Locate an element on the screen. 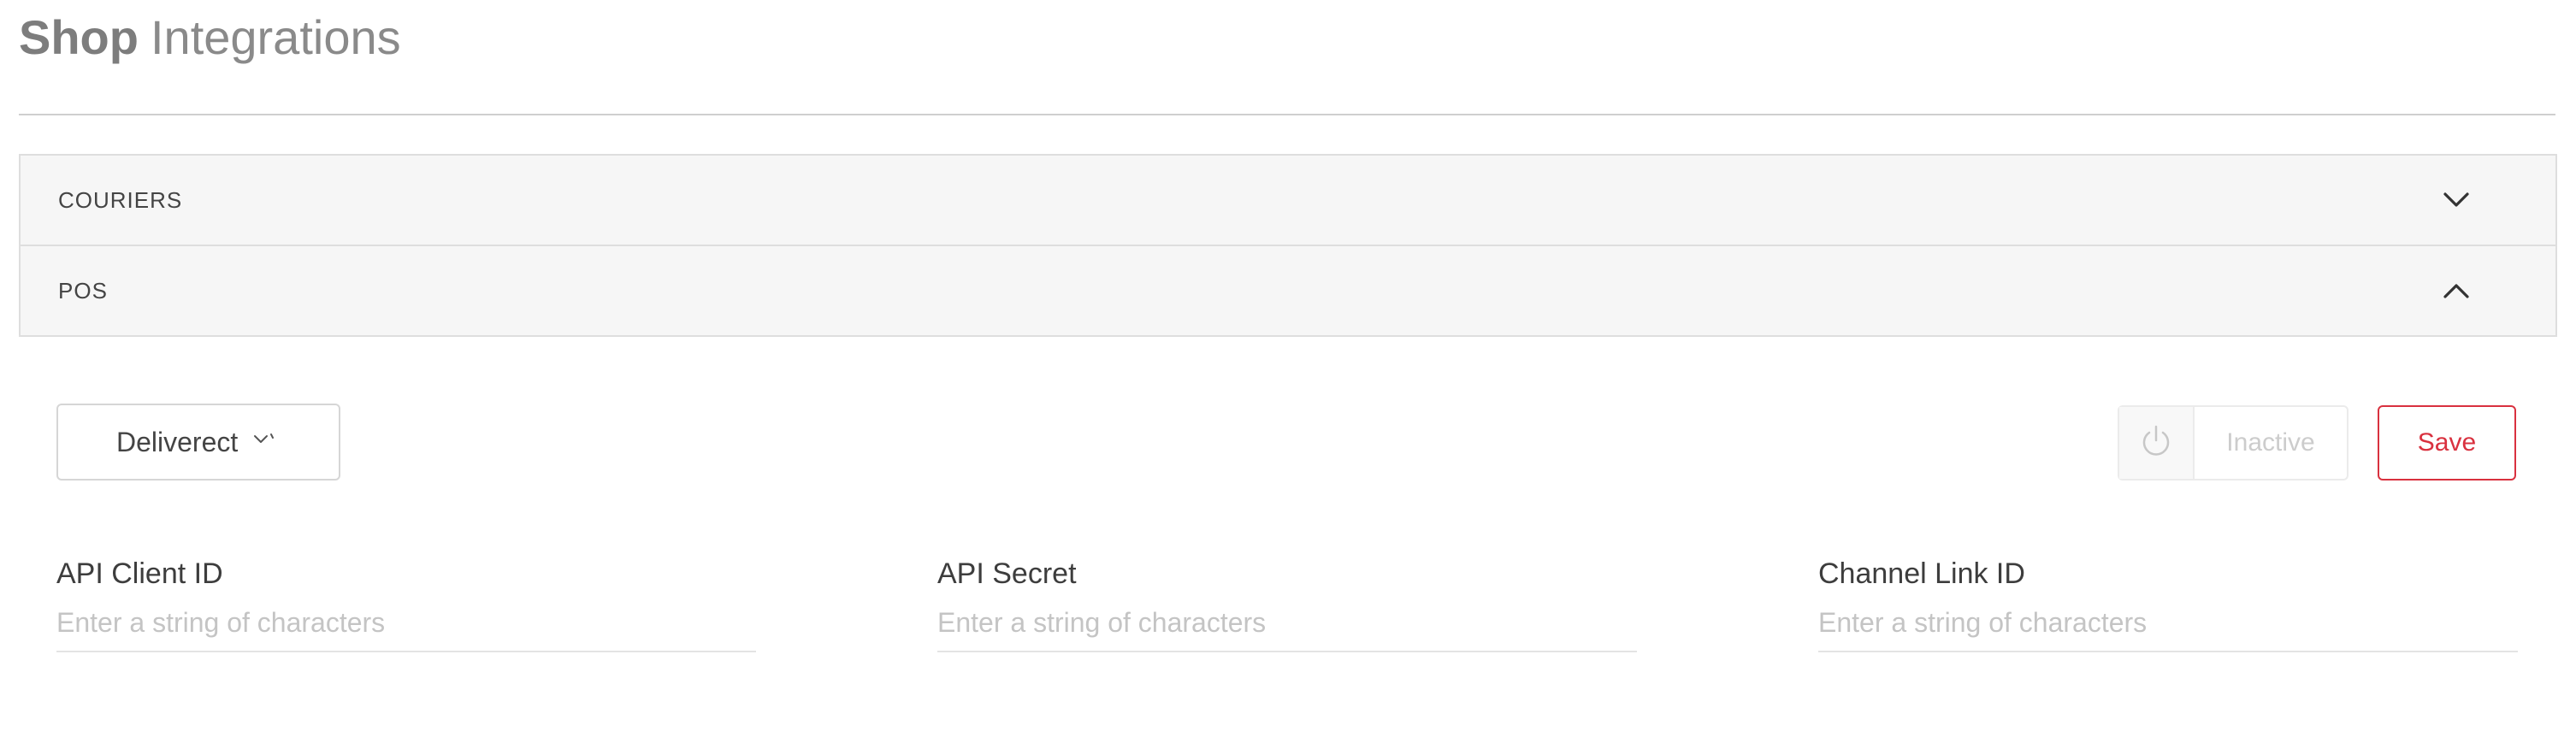 The image size is (2576, 737). page-title: Shop Integrations is located at coordinates (210, 37).